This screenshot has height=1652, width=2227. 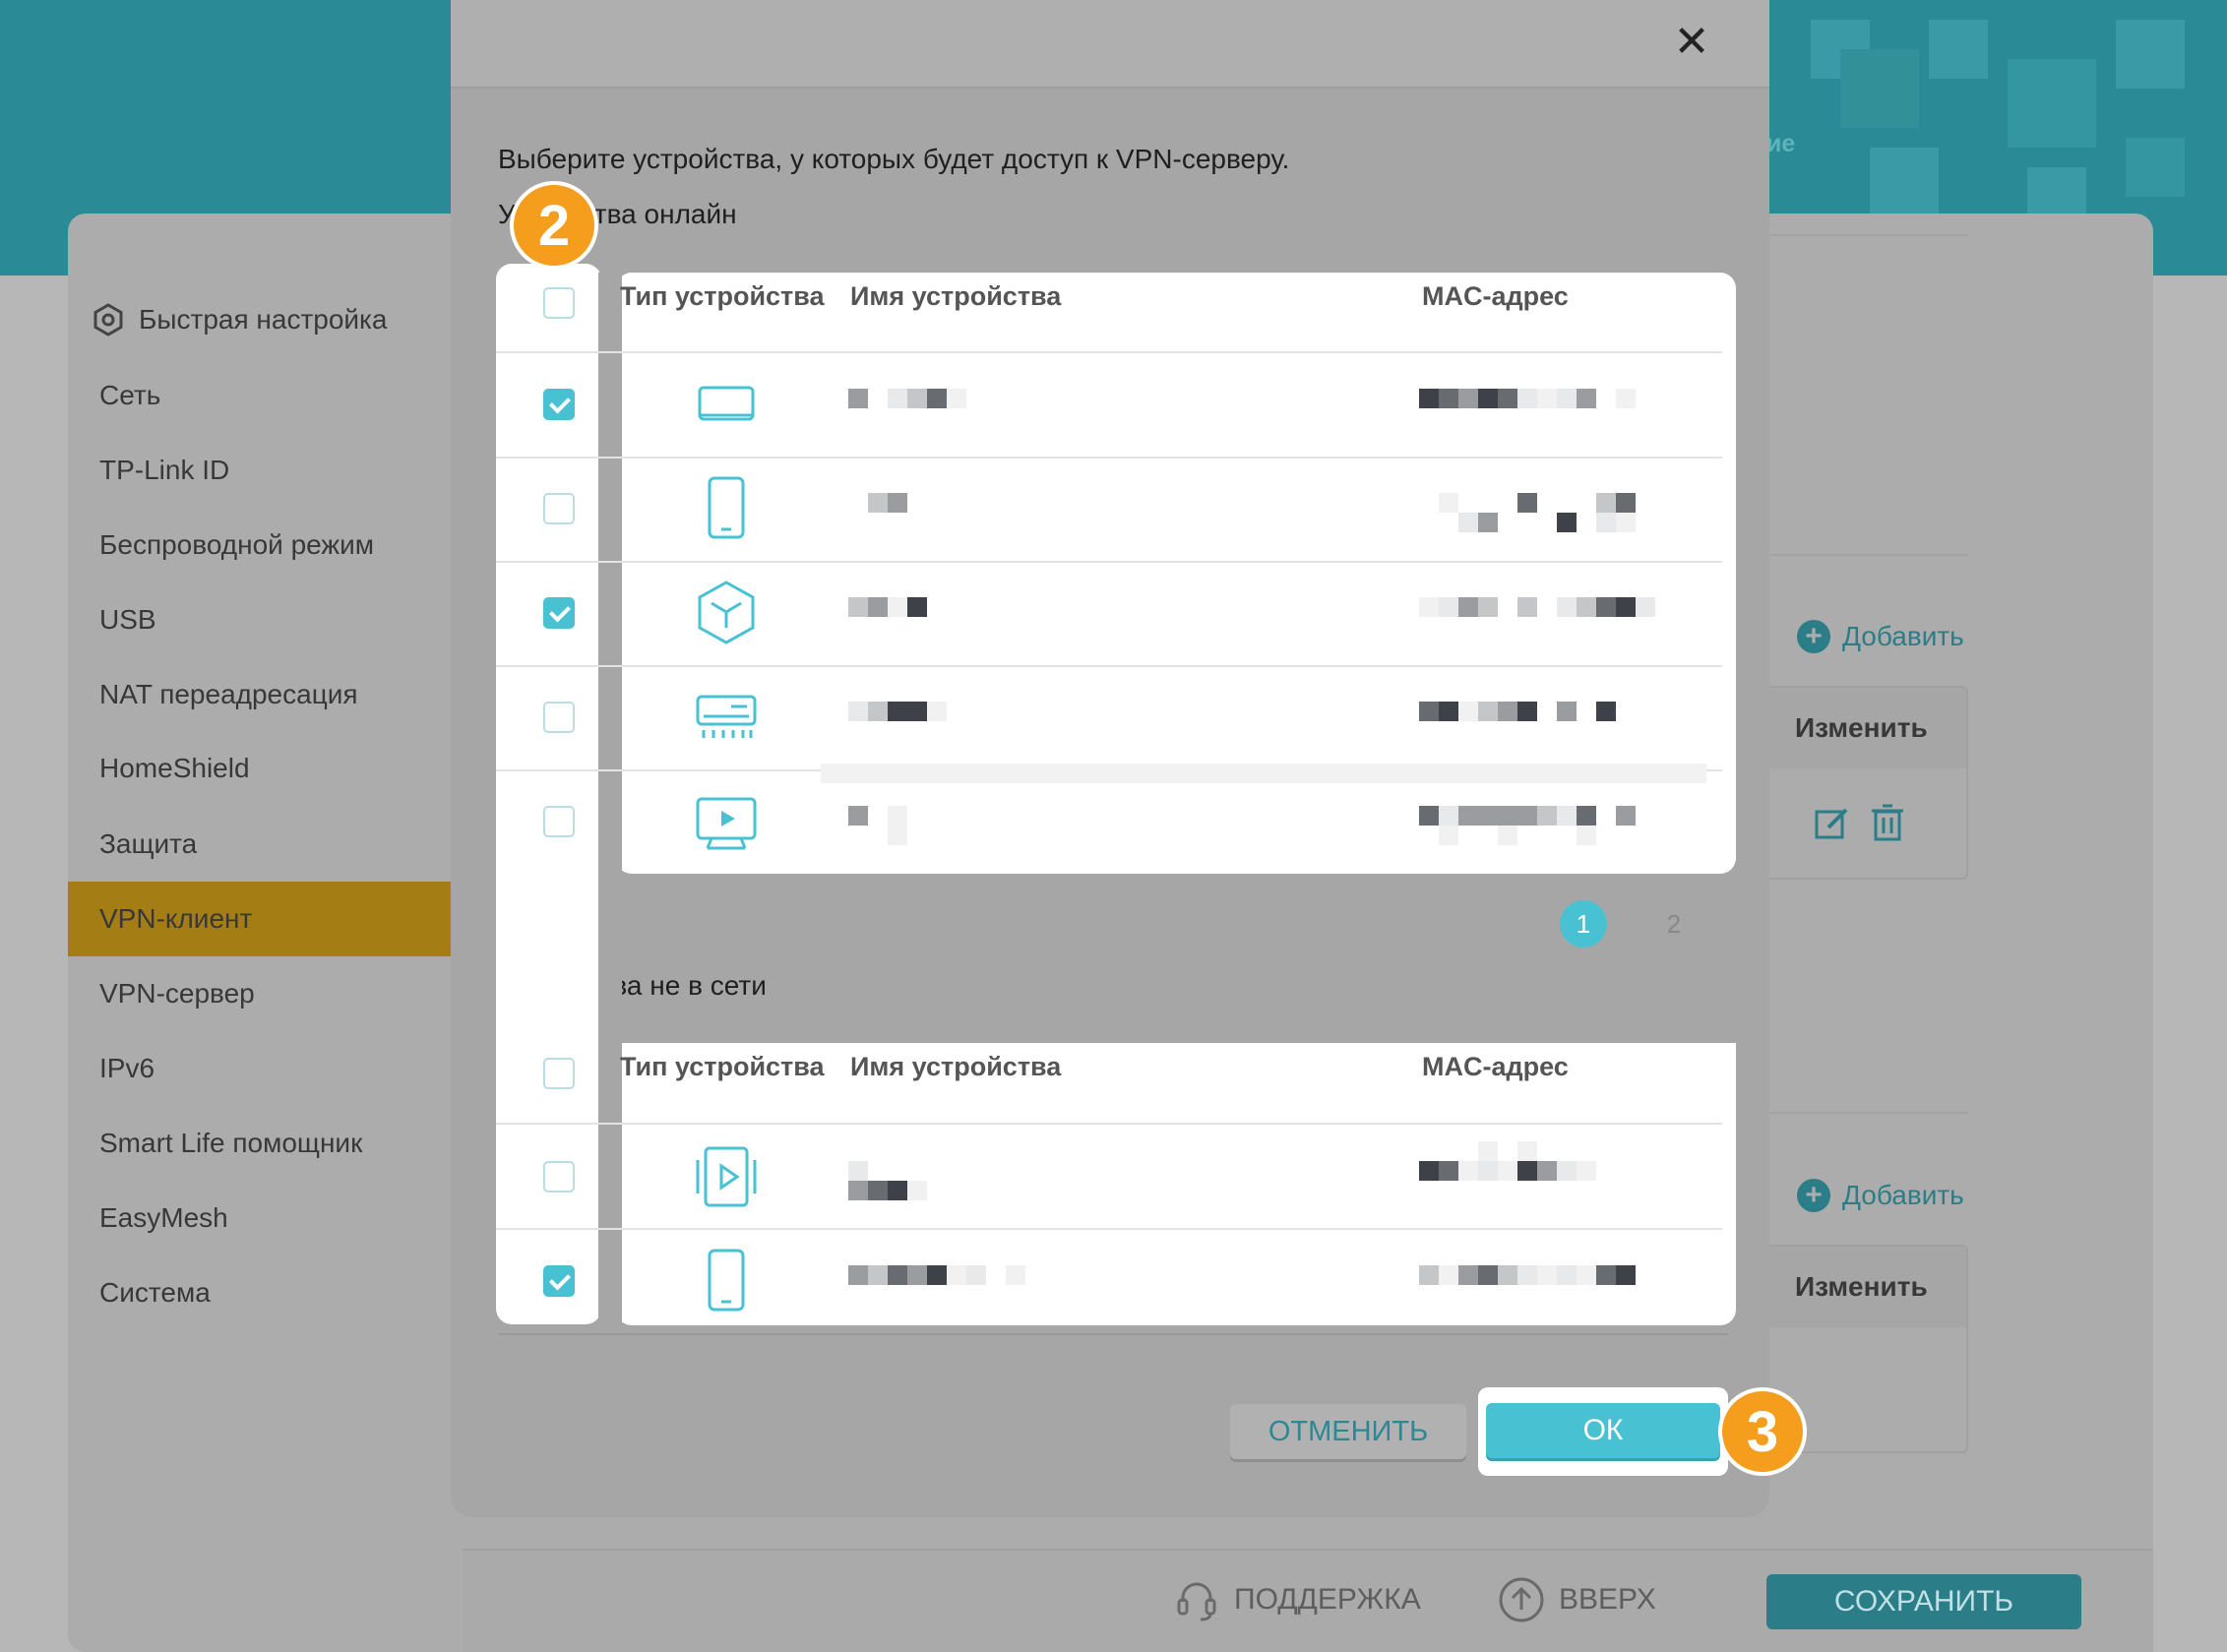 What do you see at coordinates (1692, 42) in the screenshot?
I see `close-icon: ✕` at bounding box center [1692, 42].